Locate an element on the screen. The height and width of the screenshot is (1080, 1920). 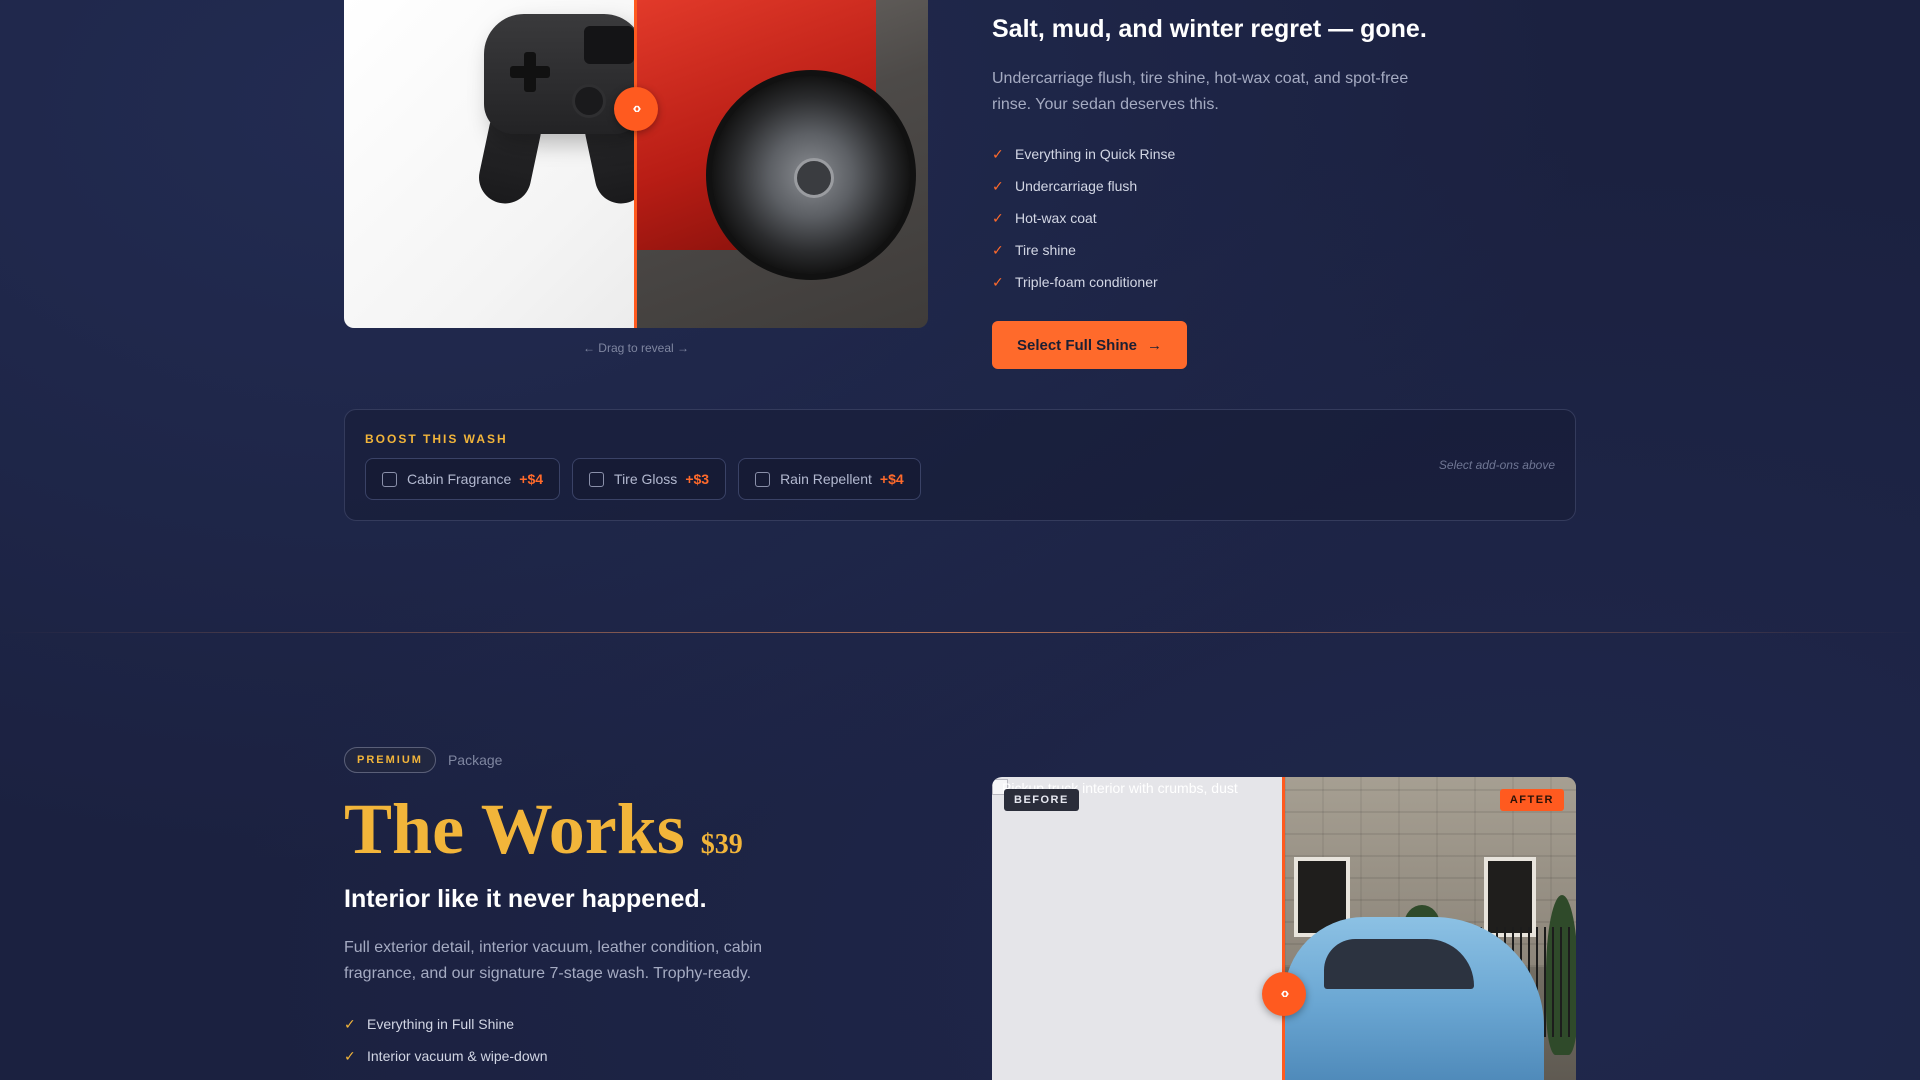
the-works-title-row: The Works $39 is located at coordinates (543, 829).